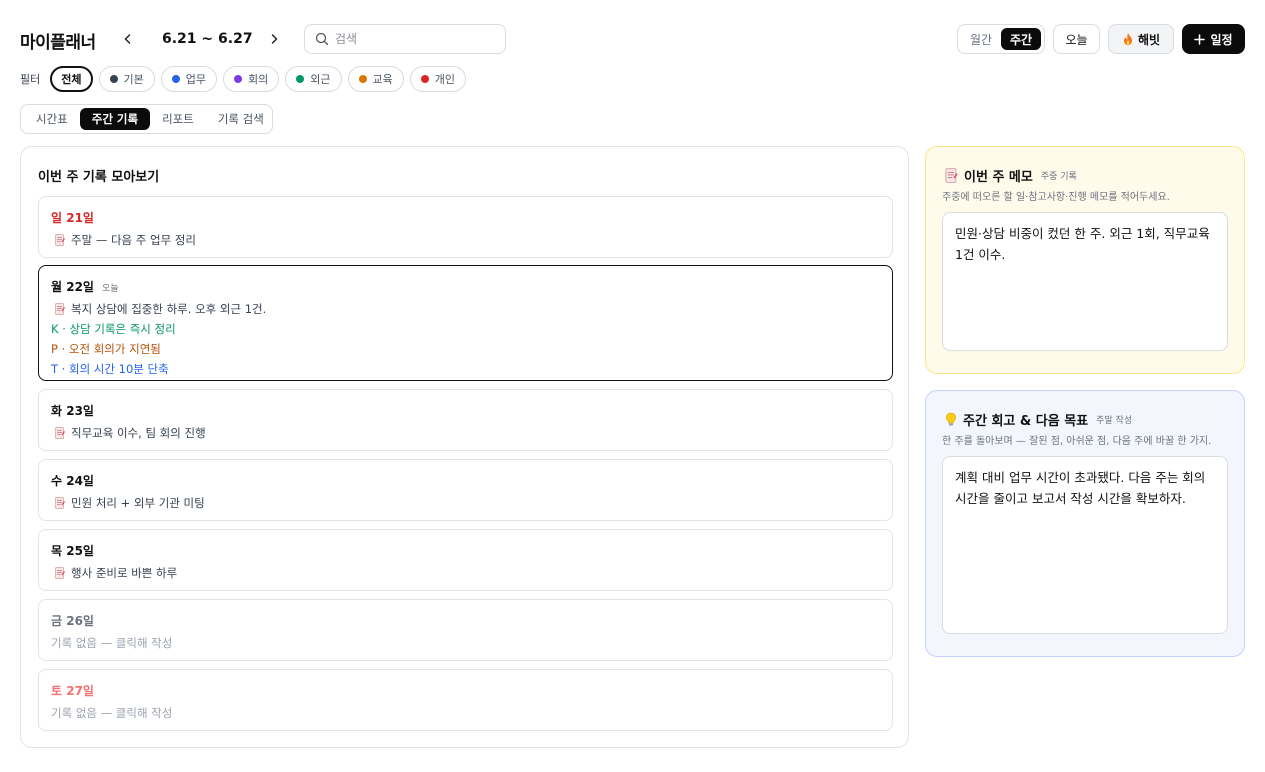 The height and width of the screenshot is (772, 1265). I want to click on retro-title: 주간 회고 & 다음 목표, so click(1026, 421).